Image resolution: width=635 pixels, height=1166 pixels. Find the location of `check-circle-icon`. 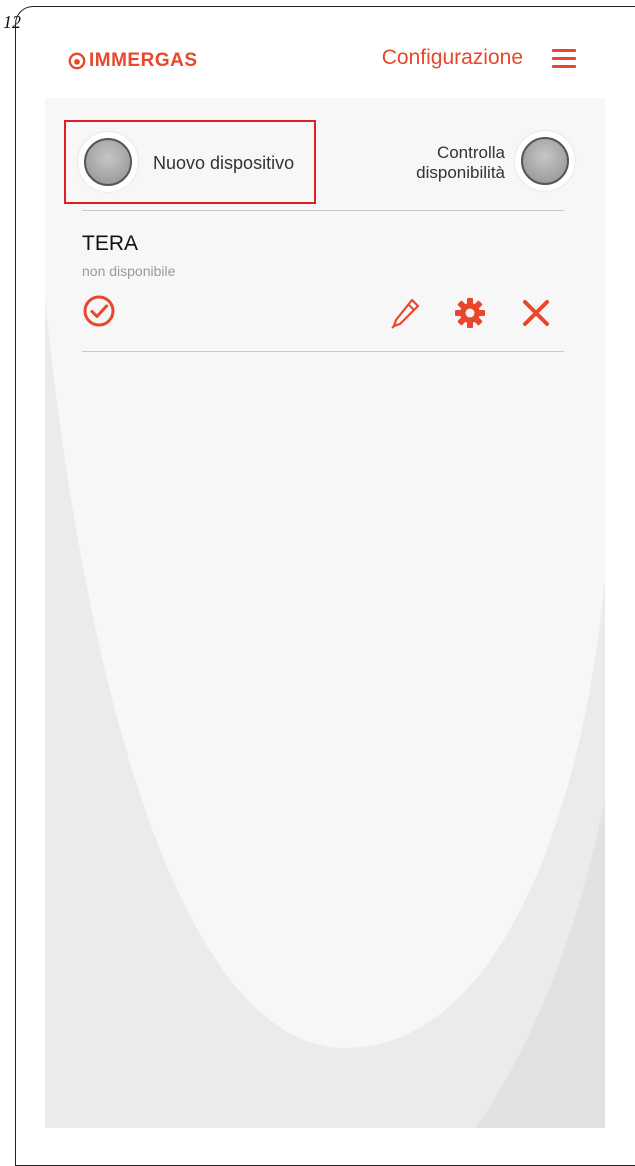

check-circle-icon is located at coordinates (99, 311).